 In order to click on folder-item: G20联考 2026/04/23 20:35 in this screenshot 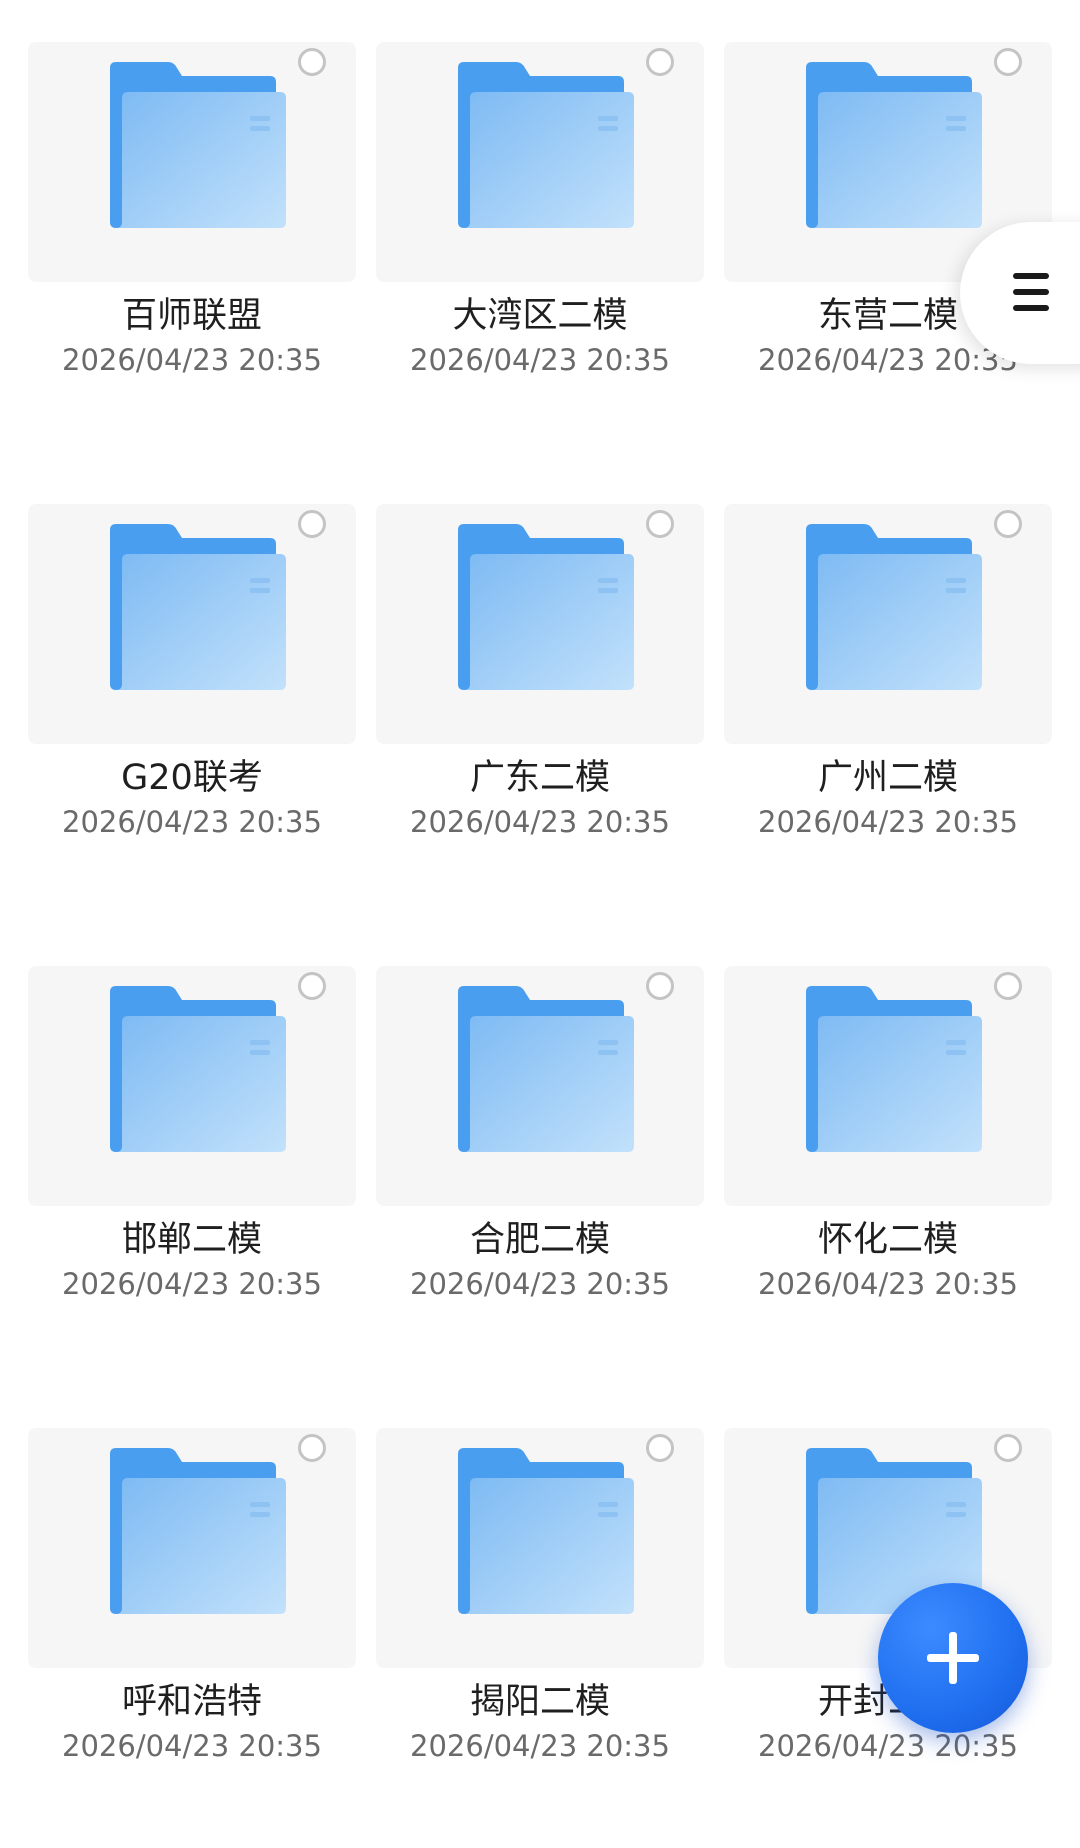, I will do `click(192, 714)`.